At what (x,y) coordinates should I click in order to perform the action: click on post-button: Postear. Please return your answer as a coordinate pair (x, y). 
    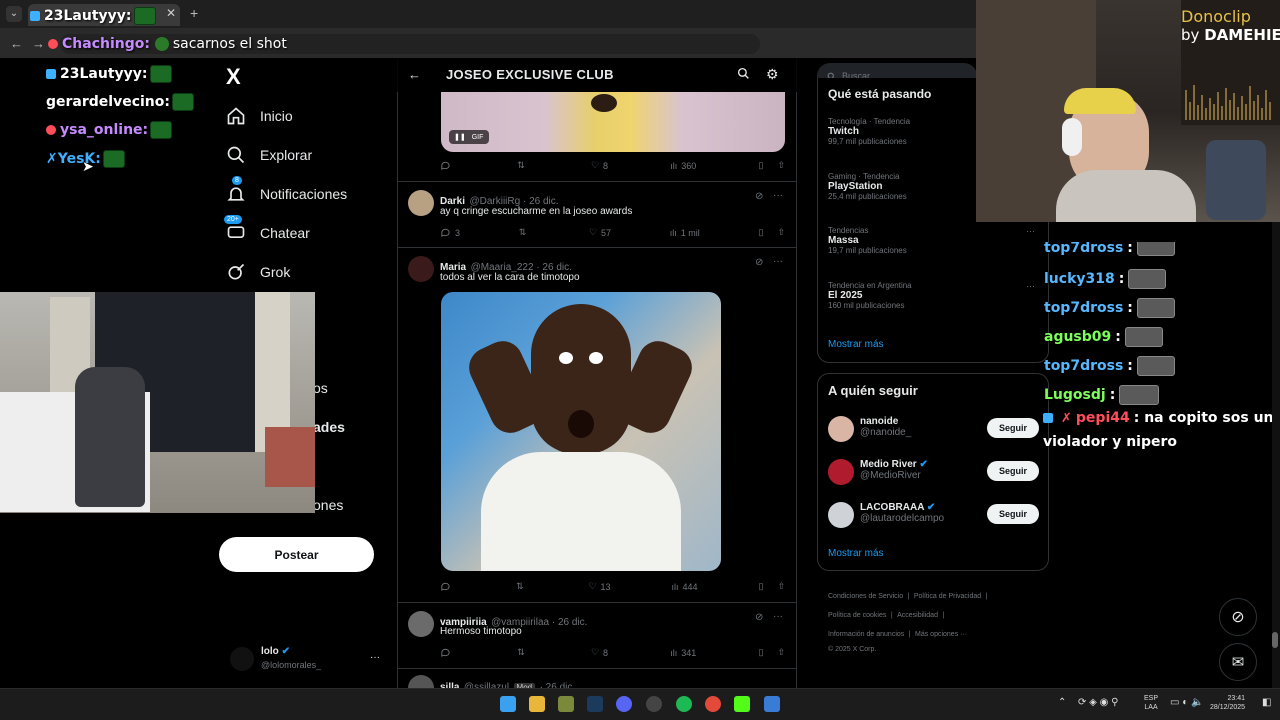
    Looking at the image, I should click on (296, 554).